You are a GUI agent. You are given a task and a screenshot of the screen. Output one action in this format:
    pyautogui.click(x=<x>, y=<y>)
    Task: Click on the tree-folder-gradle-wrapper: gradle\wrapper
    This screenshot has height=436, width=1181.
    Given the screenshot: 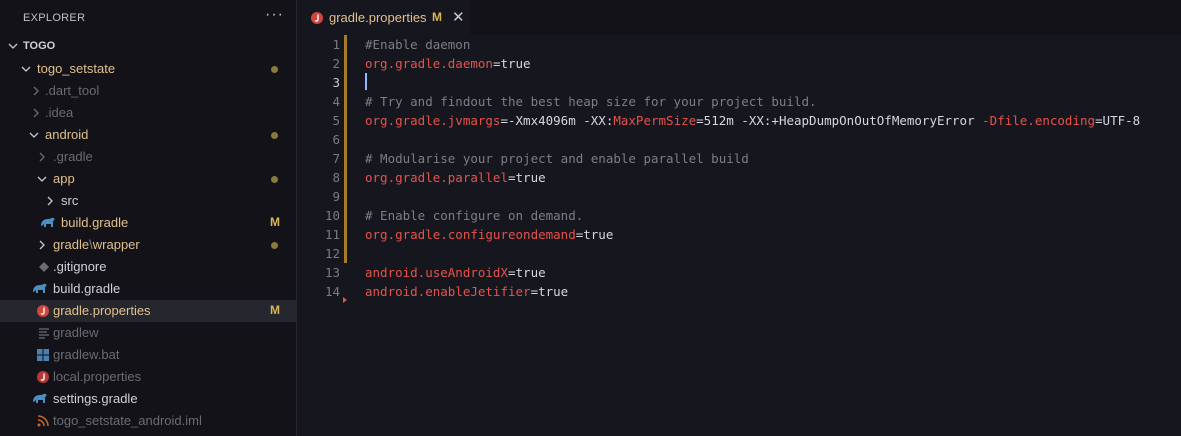 What is the action you would take?
    pyautogui.click(x=148, y=245)
    